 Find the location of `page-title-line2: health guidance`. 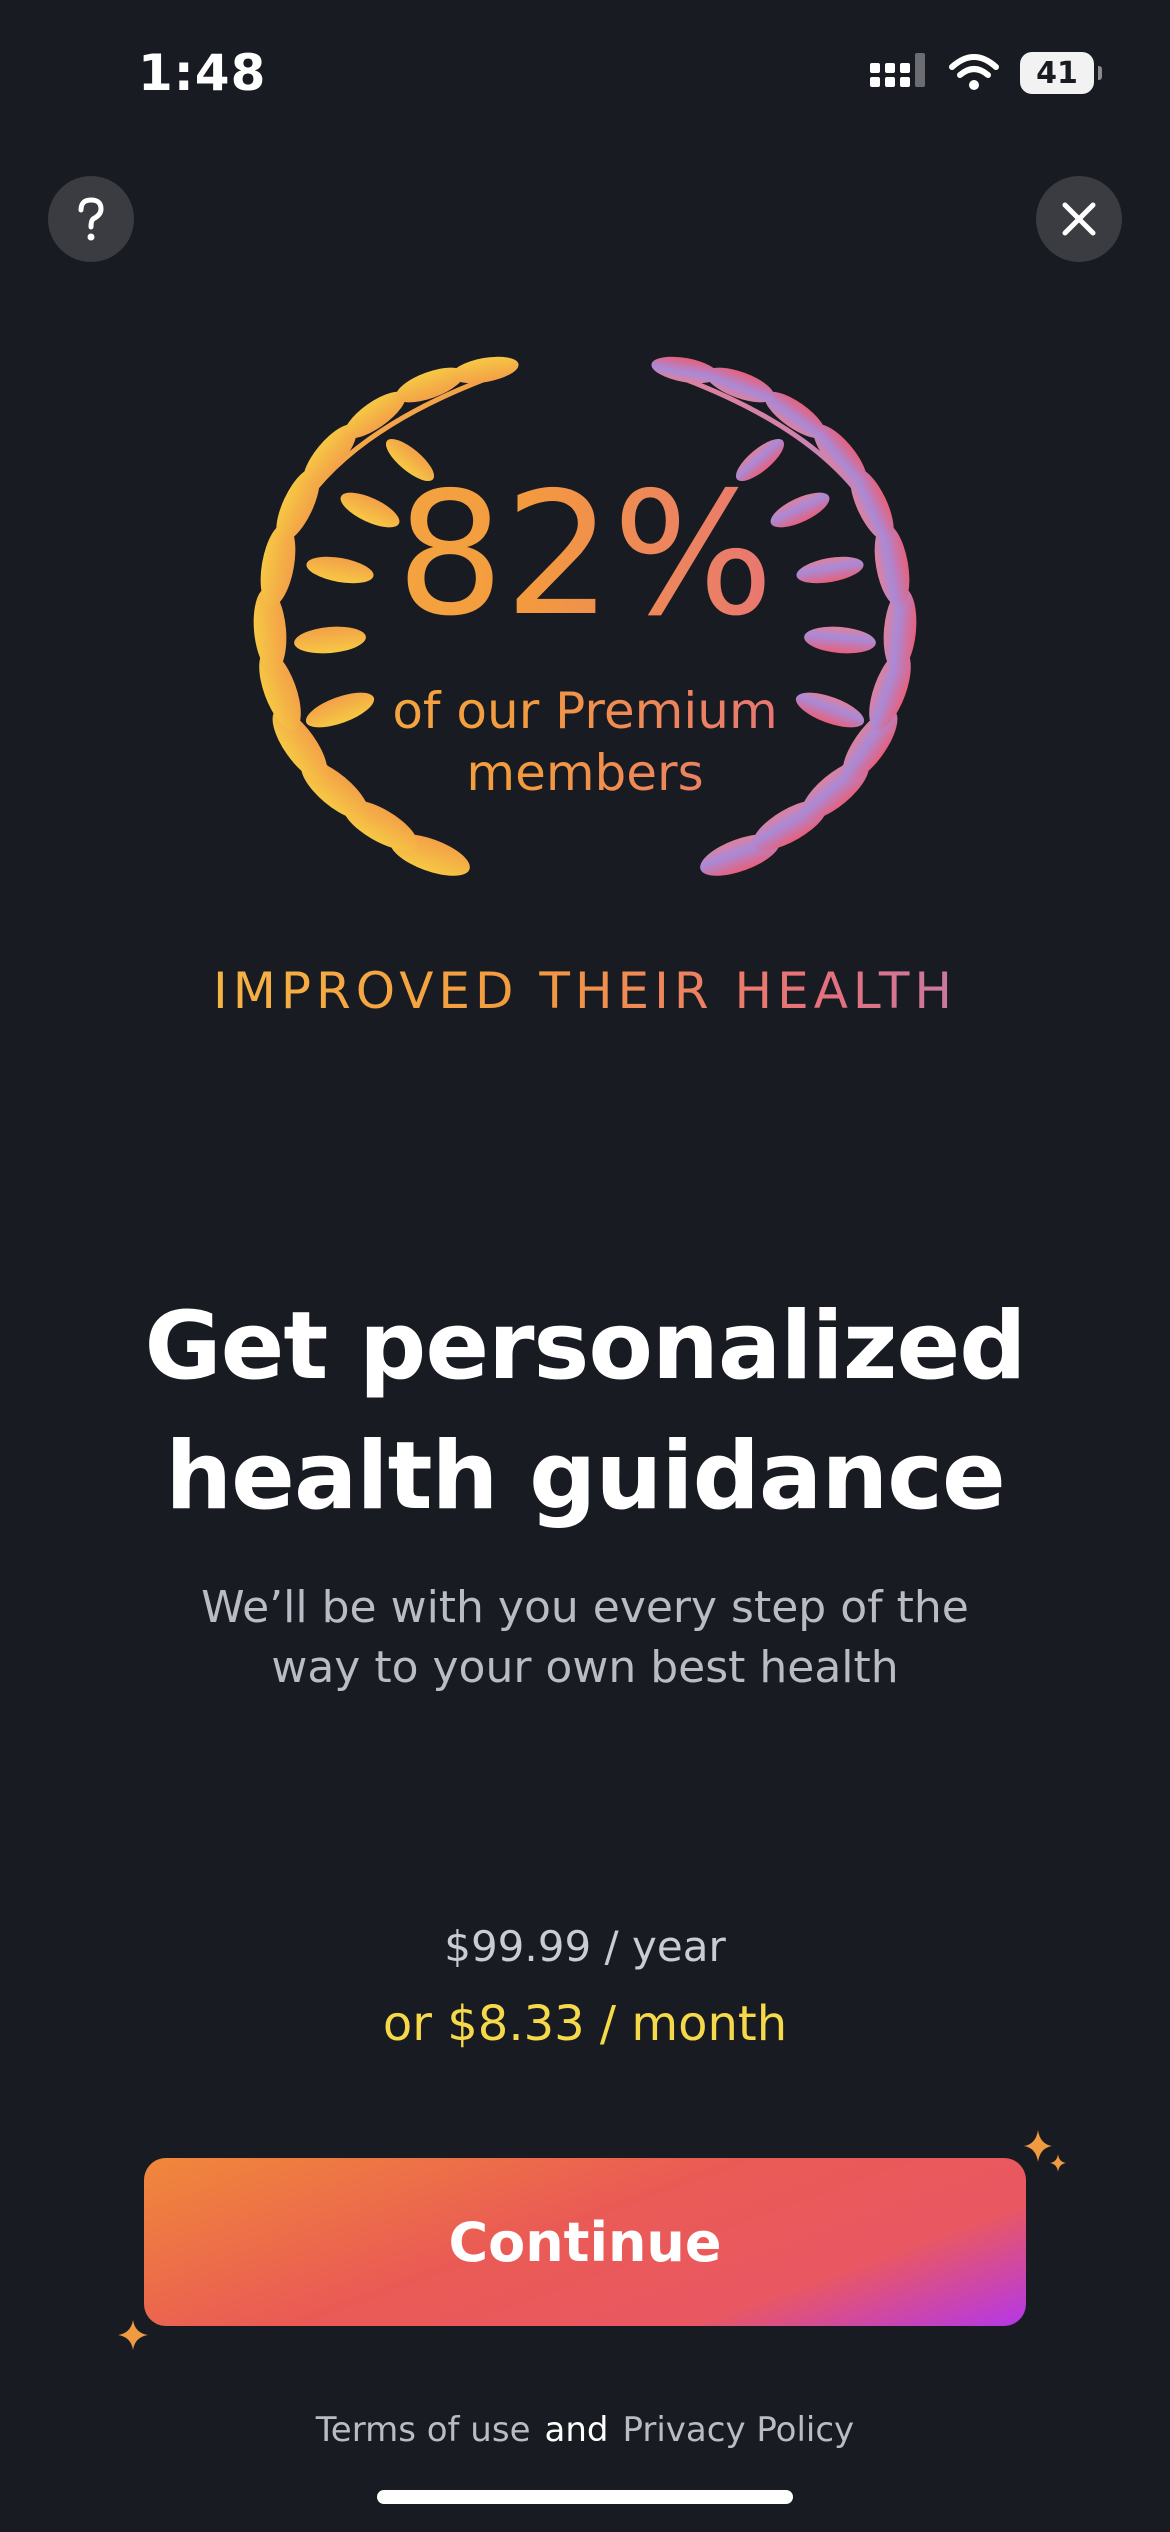

page-title-line2: health guidance is located at coordinates (585, 1476).